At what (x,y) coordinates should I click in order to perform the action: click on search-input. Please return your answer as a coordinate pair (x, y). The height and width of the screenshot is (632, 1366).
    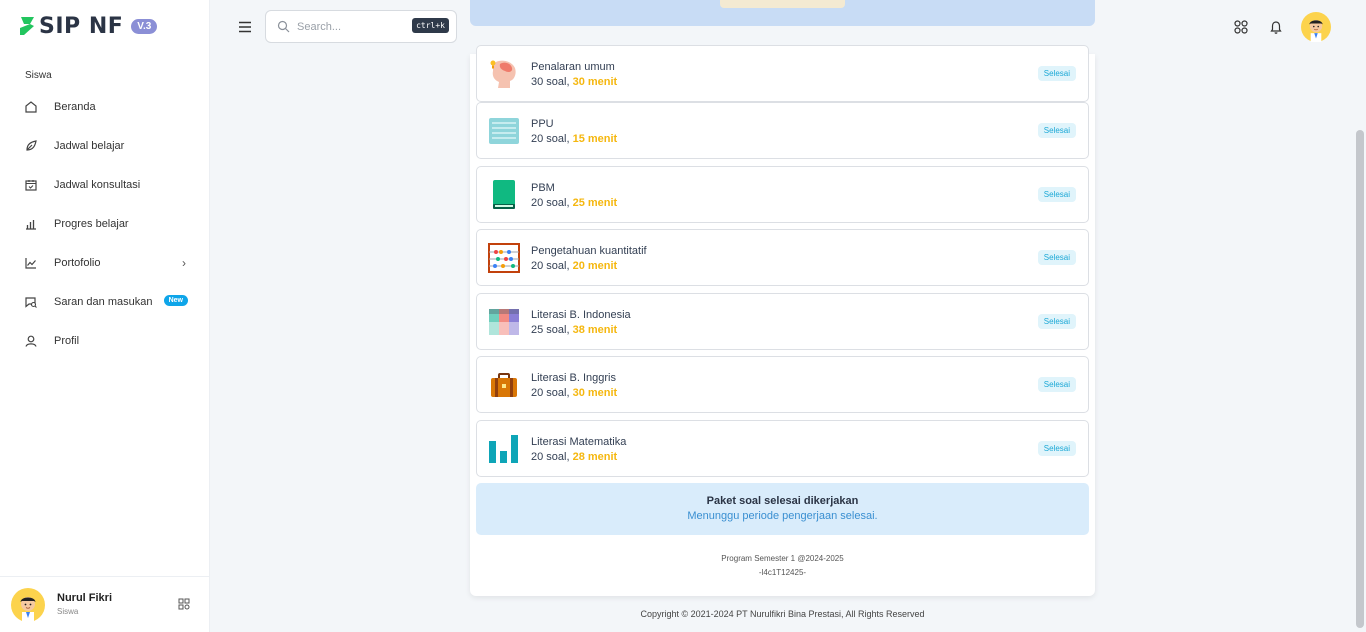
    Looking at the image, I should click on (352, 27).